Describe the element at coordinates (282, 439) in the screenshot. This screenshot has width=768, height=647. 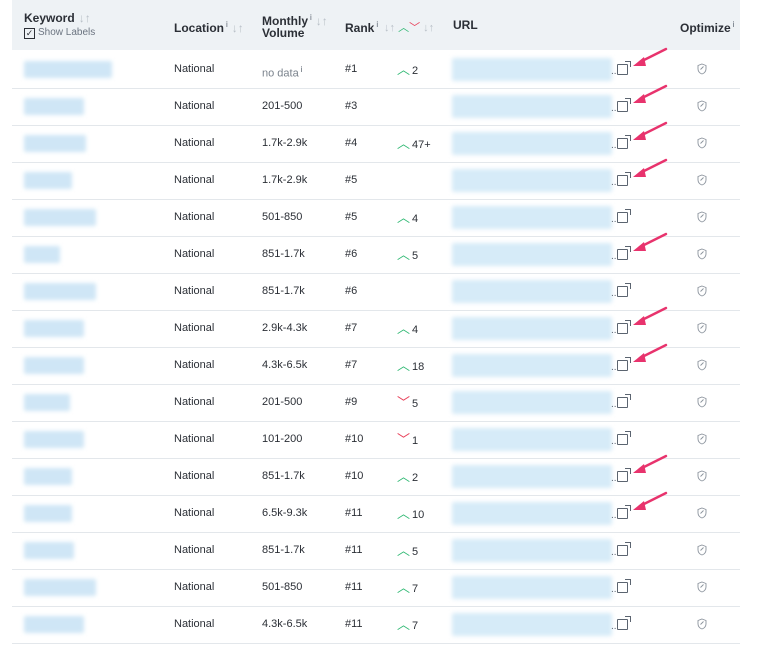
I see `volume-cell: 101-200` at that location.